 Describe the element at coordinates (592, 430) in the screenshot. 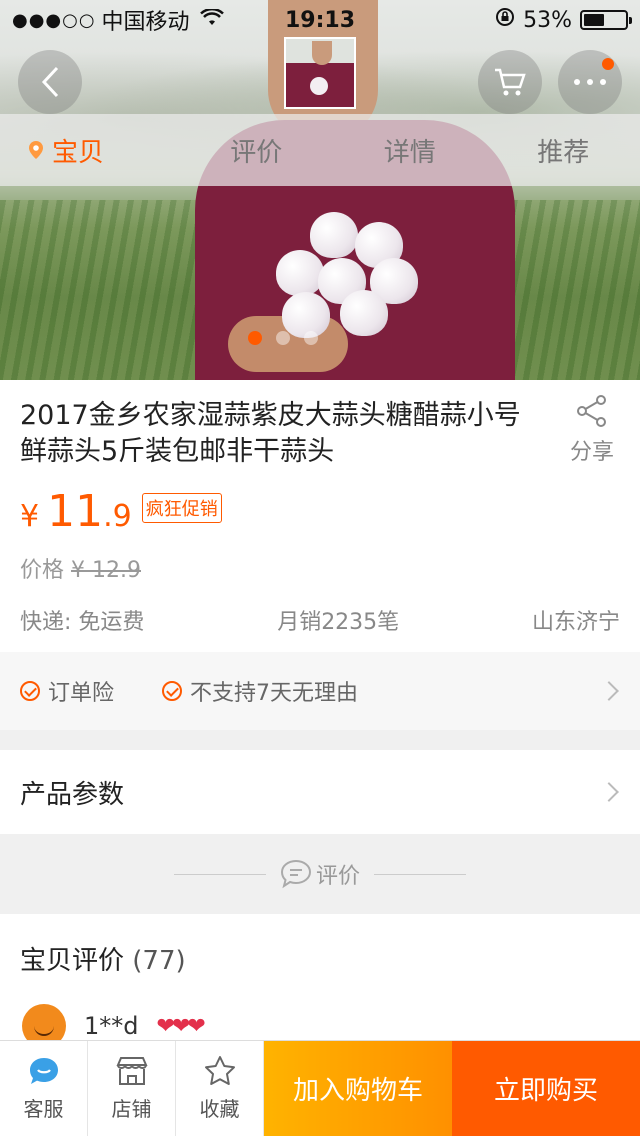

I see `share-button: 分享` at that location.